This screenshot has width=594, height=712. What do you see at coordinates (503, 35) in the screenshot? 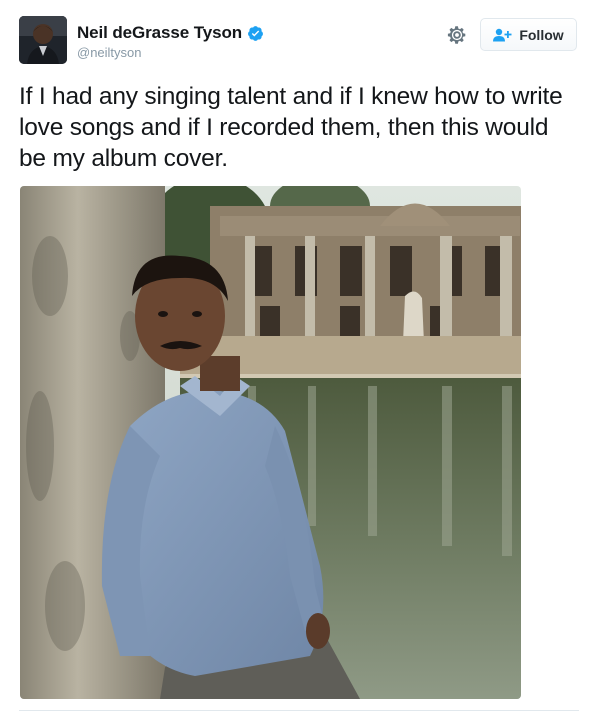
I see `add-user-icon` at bounding box center [503, 35].